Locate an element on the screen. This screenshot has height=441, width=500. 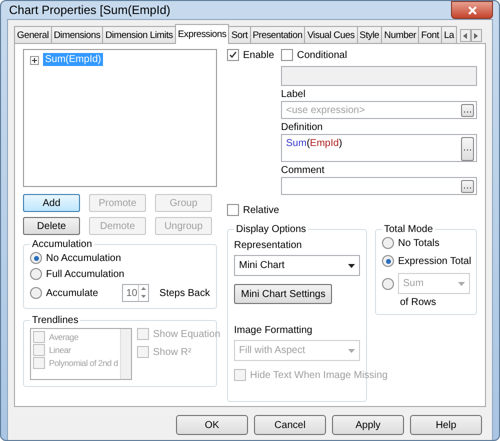
definition-field: Sum(EmpId) is located at coordinates (379, 148).